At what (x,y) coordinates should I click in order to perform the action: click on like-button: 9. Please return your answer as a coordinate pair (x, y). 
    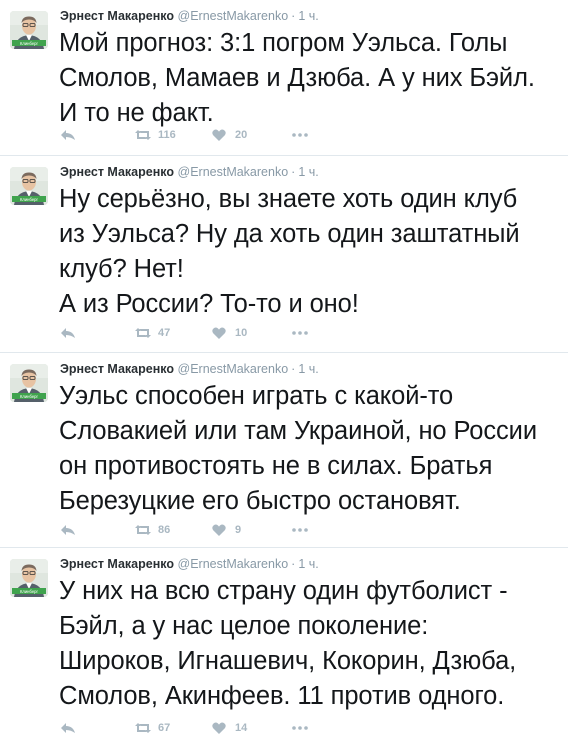
    Looking at the image, I should click on (252, 530).